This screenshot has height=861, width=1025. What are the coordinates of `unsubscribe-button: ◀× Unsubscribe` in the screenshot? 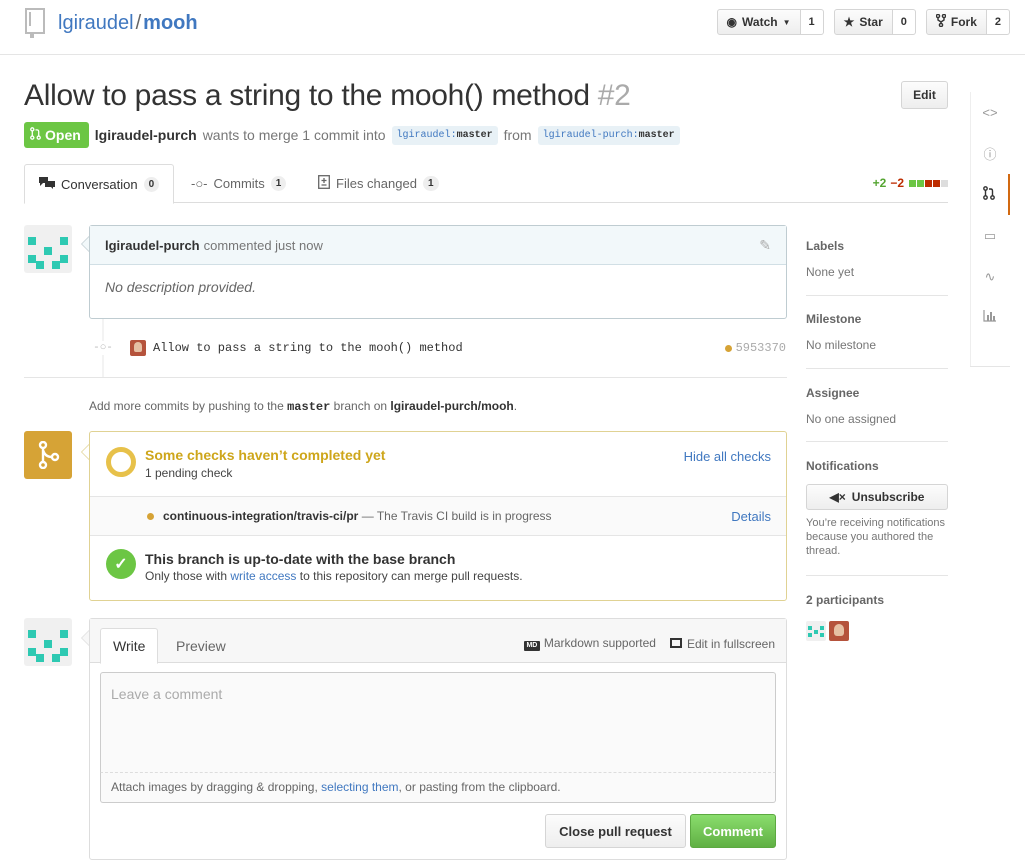 It's located at (877, 497).